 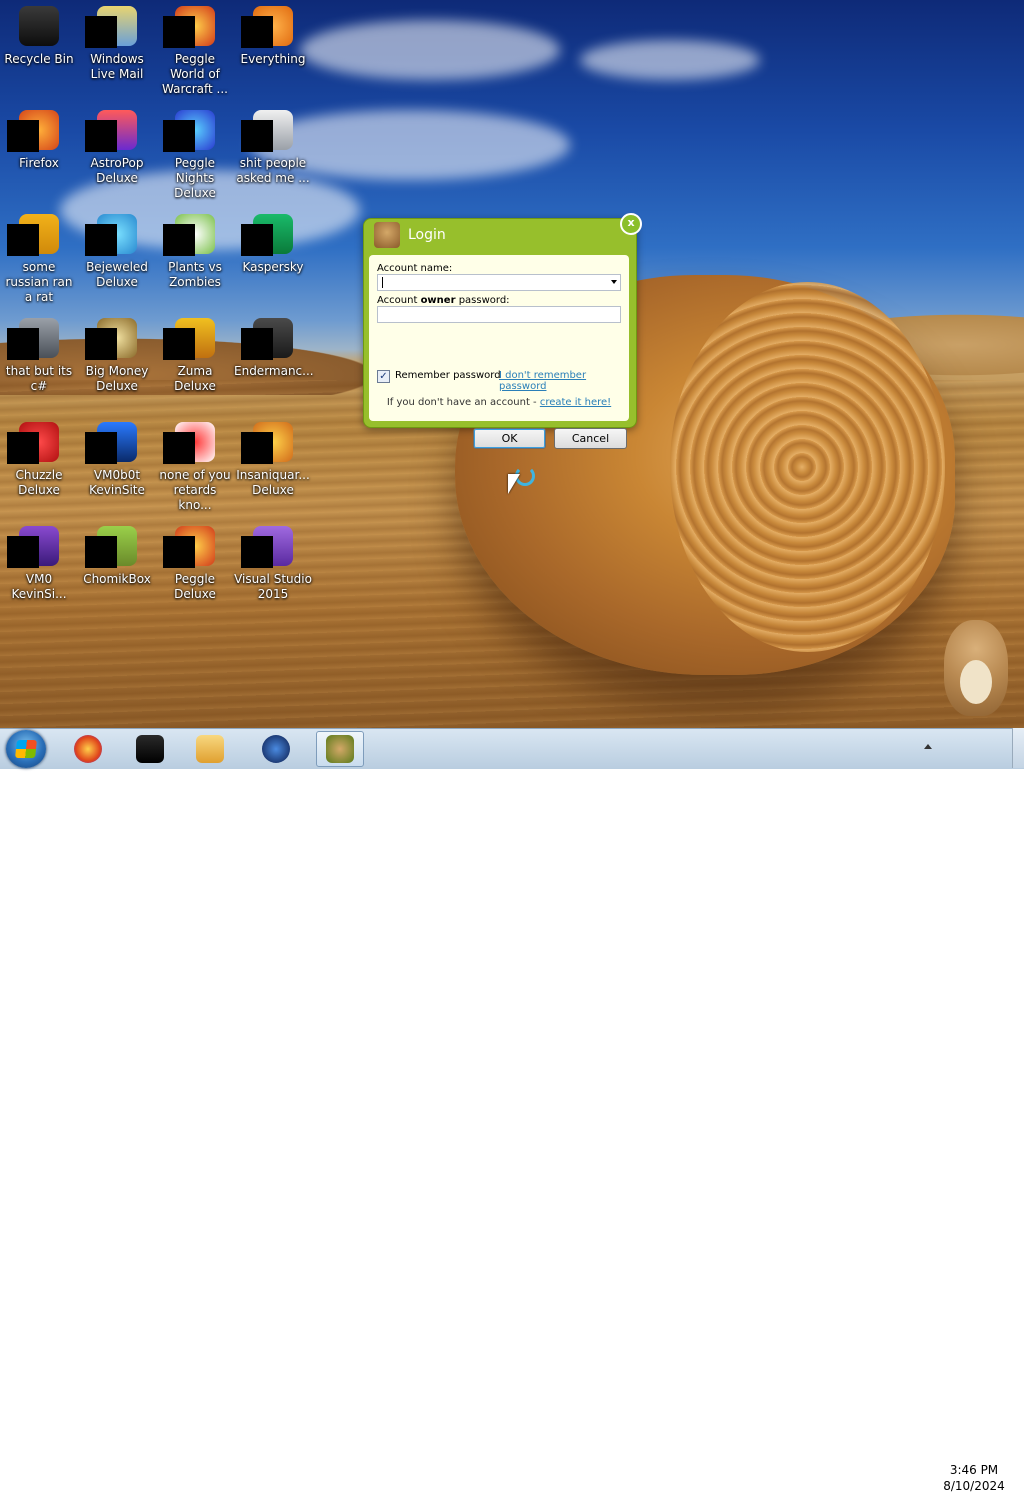 What do you see at coordinates (463, 402) in the screenshot?
I see `signup-text: If you don't have an account -` at bounding box center [463, 402].